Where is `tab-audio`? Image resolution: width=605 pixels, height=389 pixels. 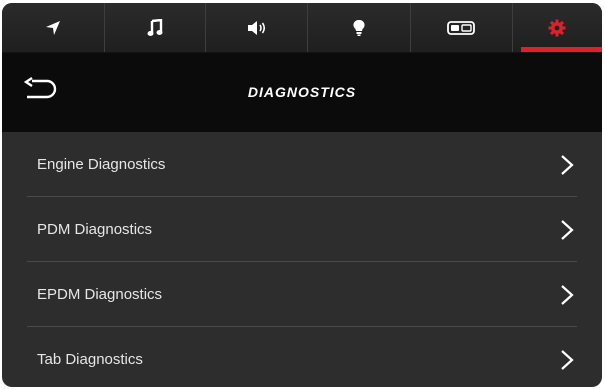 tab-audio is located at coordinates (257, 27).